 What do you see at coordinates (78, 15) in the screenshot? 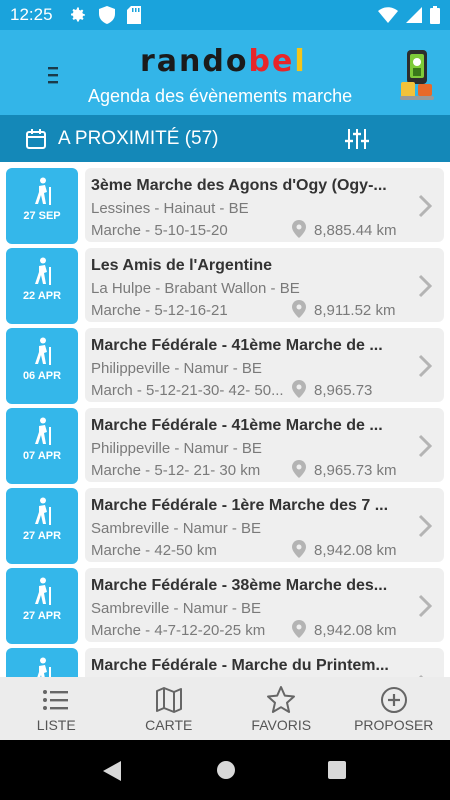
I see `settings-gear-icon` at bounding box center [78, 15].